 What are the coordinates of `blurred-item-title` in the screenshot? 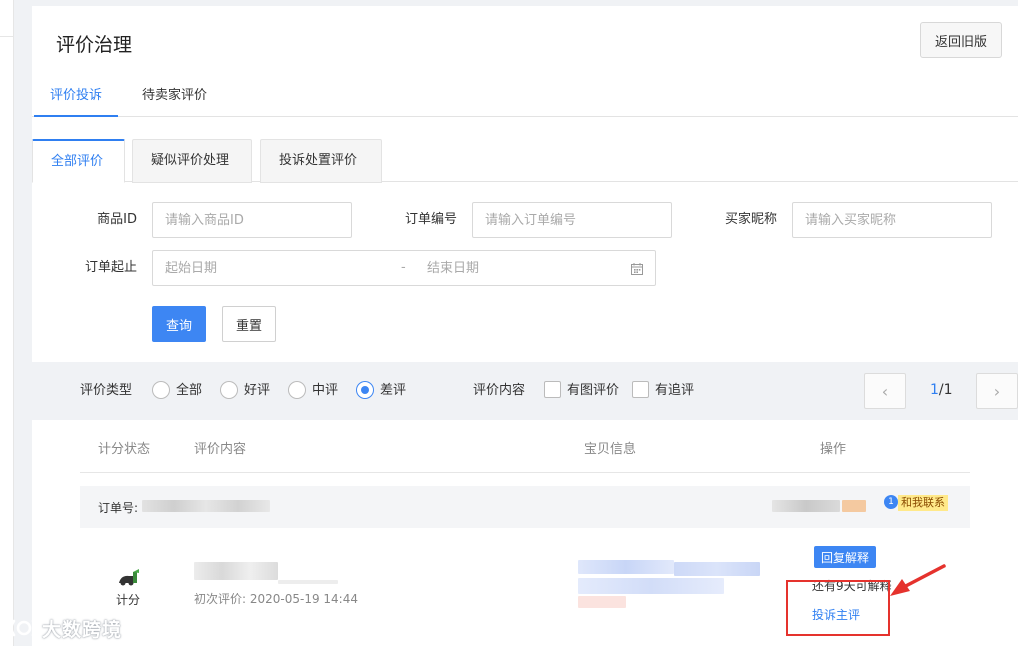 It's located at (626, 567).